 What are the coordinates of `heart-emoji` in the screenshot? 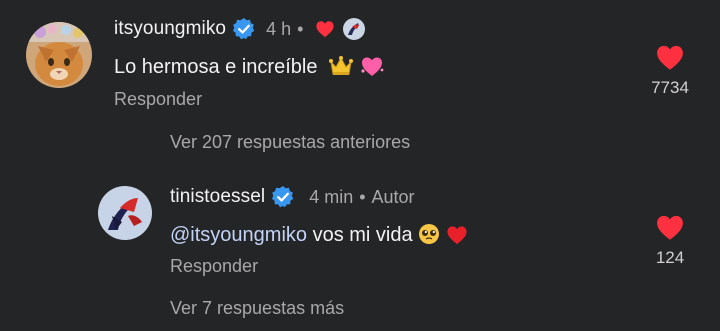 It's located at (372, 69).